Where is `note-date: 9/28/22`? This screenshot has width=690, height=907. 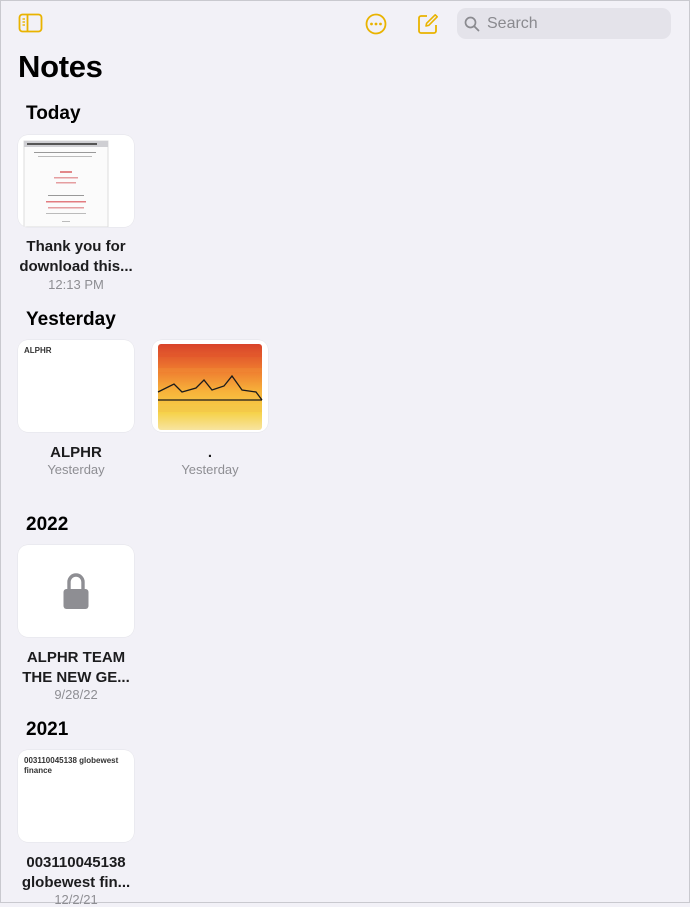
note-date: 9/28/22 is located at coordinates (76, 694).